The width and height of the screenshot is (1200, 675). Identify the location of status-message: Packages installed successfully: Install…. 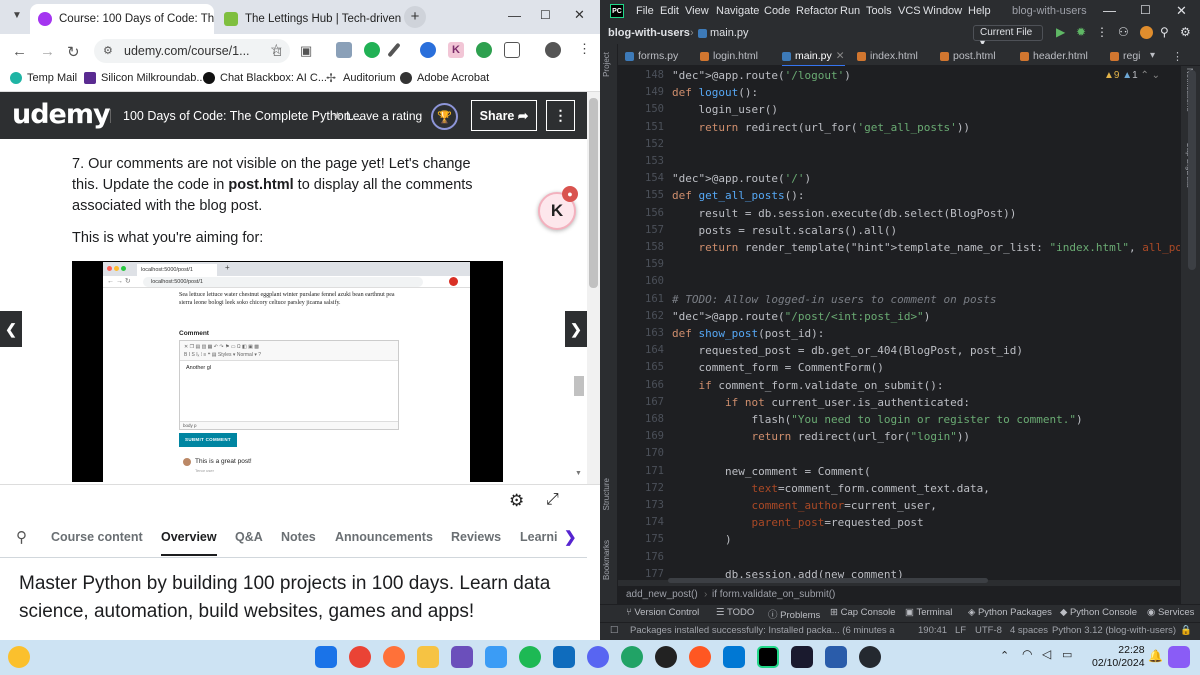
(762, 630).